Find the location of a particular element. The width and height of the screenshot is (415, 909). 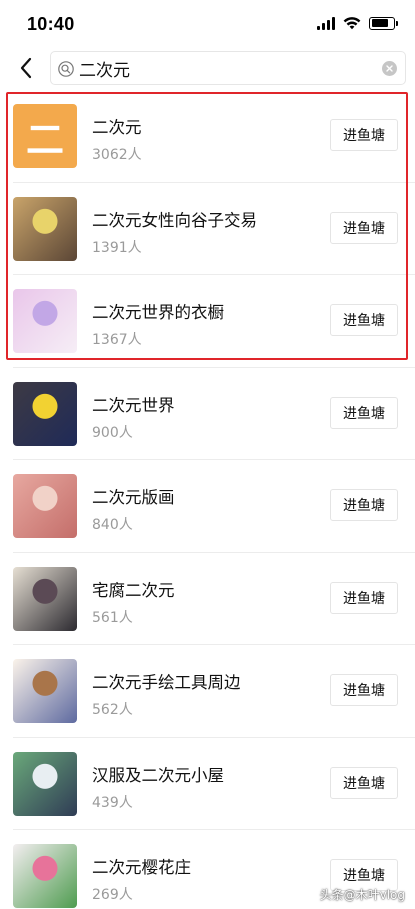

group-name: 宅腐二次元 is located at coordinates (133, 590).